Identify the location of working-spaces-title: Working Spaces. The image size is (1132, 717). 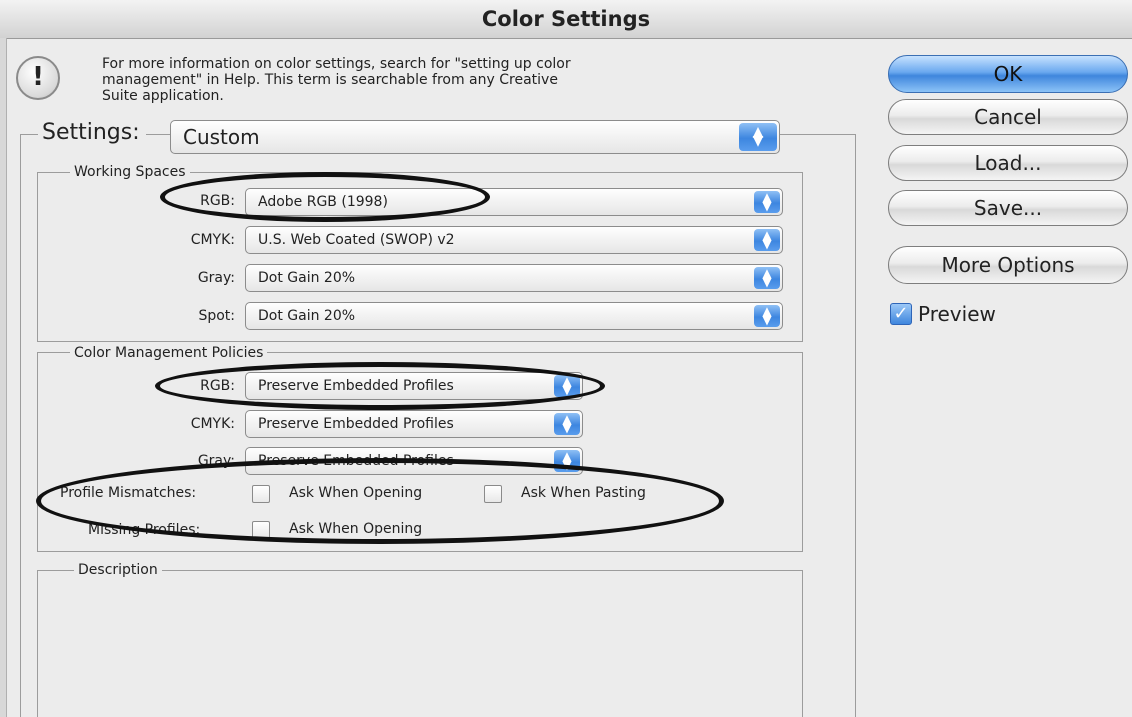
(130, 172).